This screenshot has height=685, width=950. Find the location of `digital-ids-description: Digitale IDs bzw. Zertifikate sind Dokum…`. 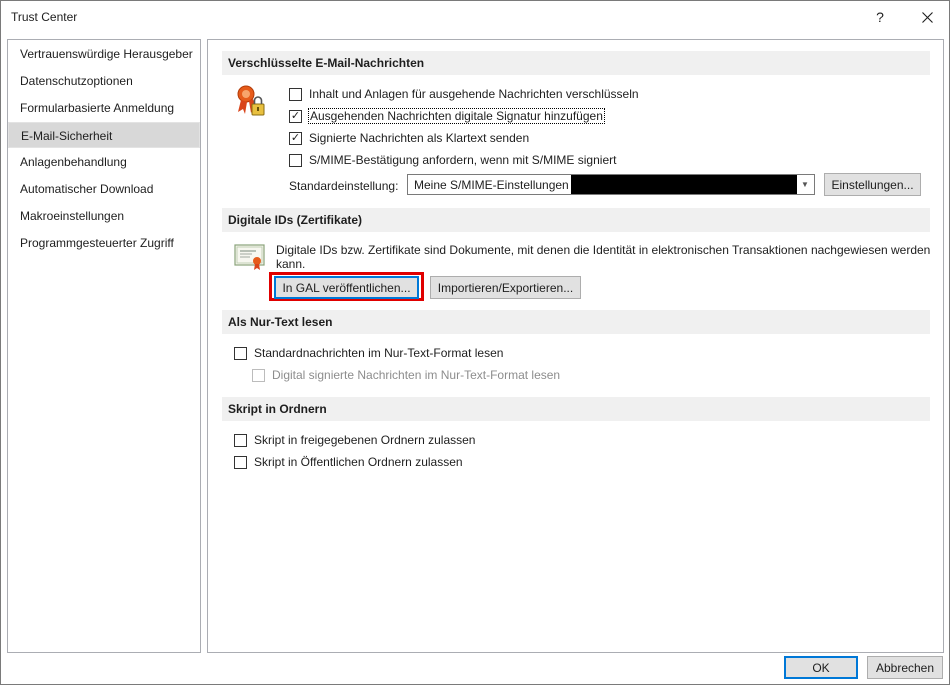

digital-ids-description: Digitale IDs bzw. Zertifikate sind Dokum… is located at coordinates (603, 257).